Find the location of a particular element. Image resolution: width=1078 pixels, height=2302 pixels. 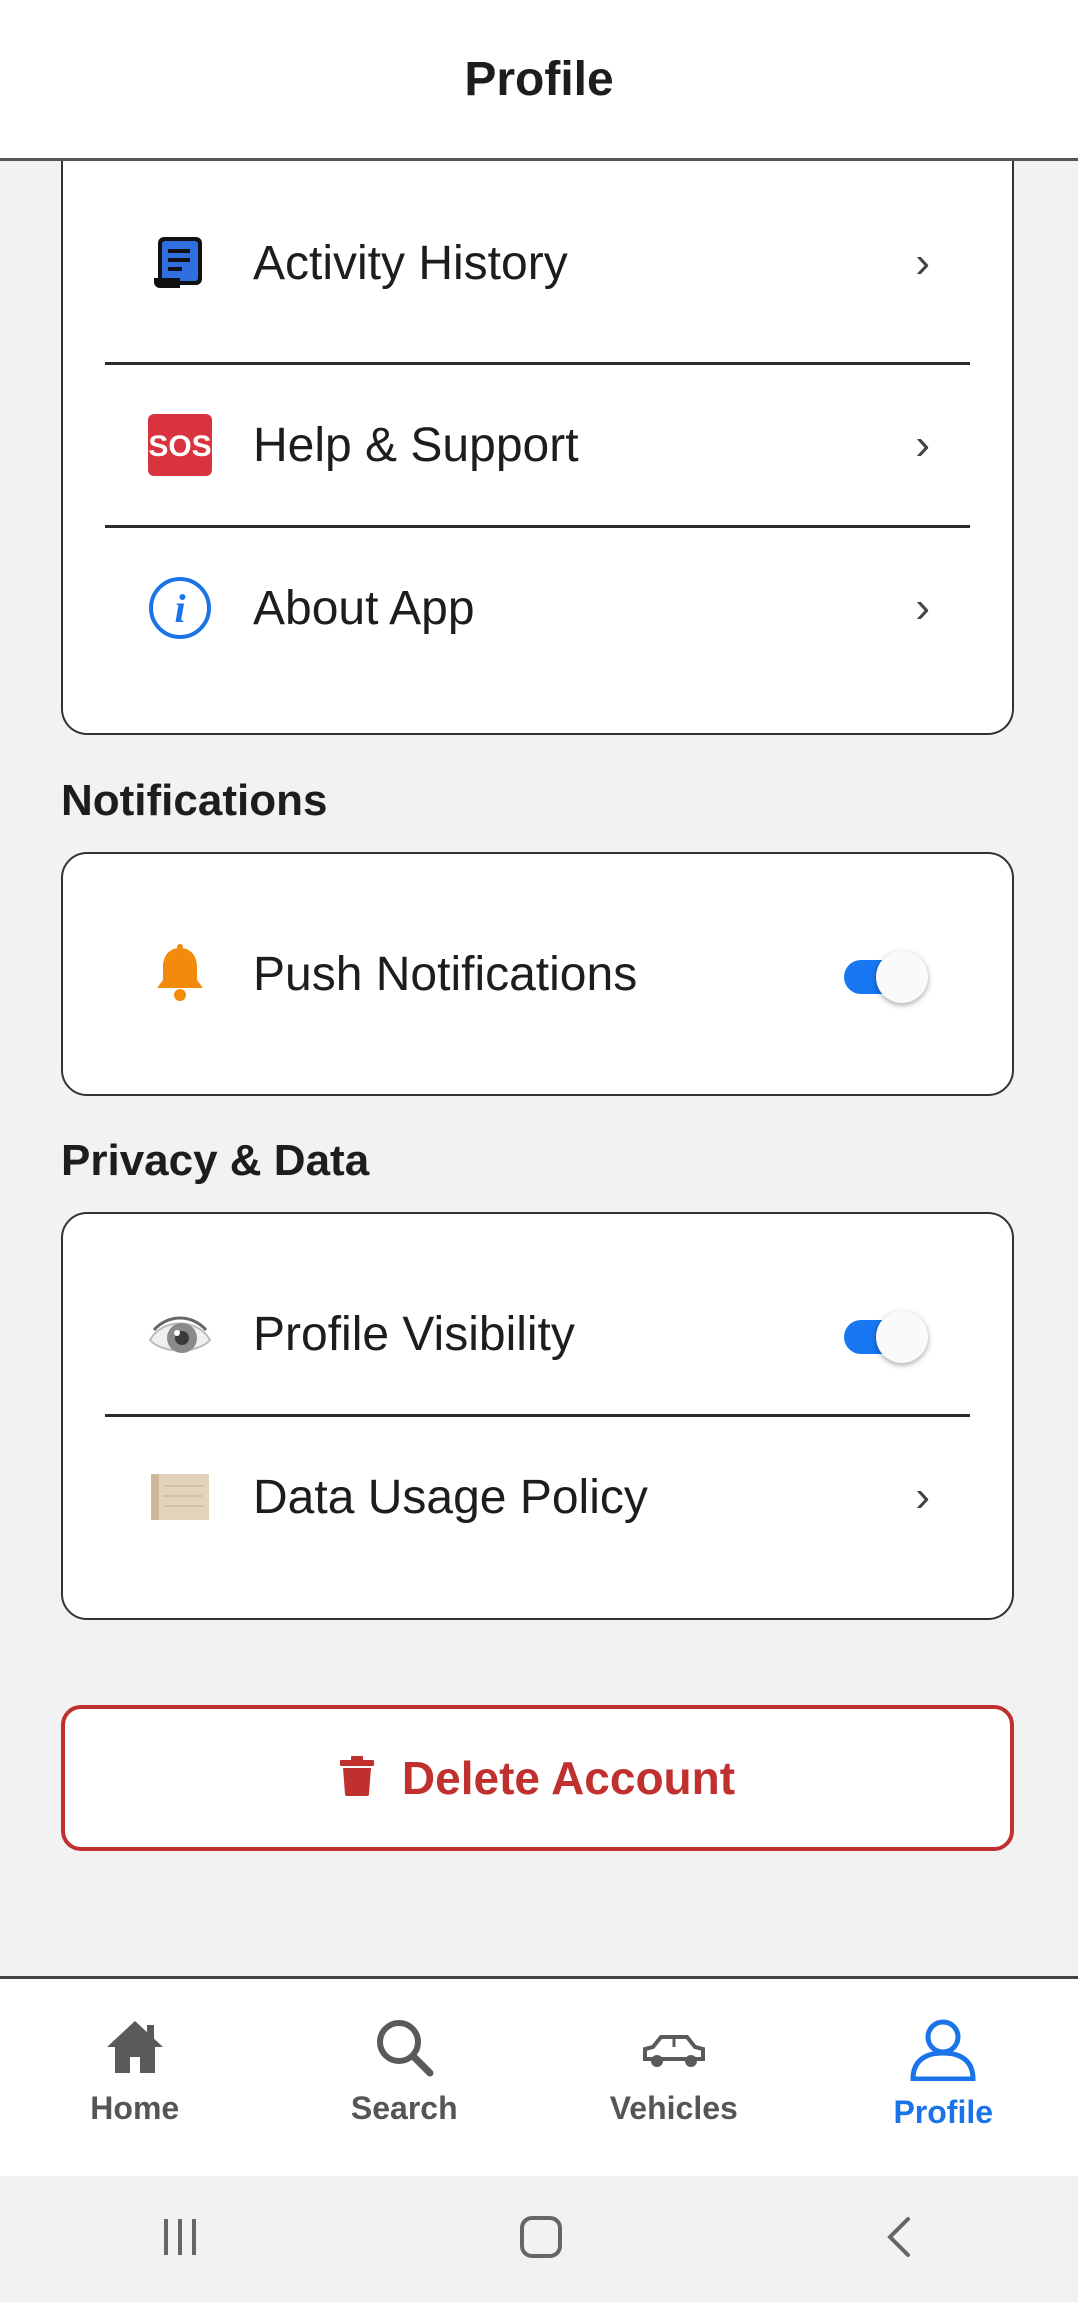

notifications-card: Push Notifications is located at coordinates (537, 974).